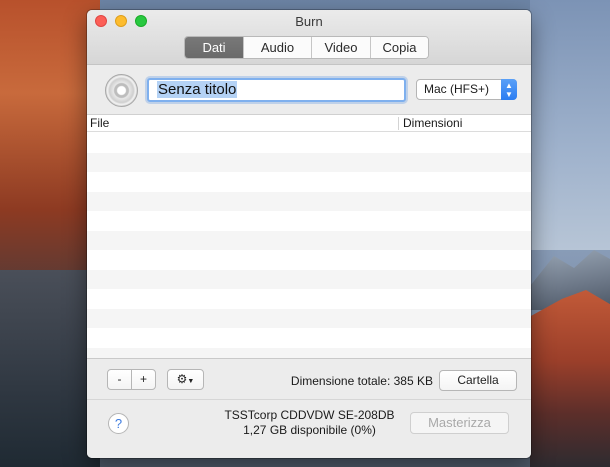 The image size is (610, 467). Describe the element at coordinates (459, 423) in the screenshot. I see `burn-button: Masterizza` at that location.